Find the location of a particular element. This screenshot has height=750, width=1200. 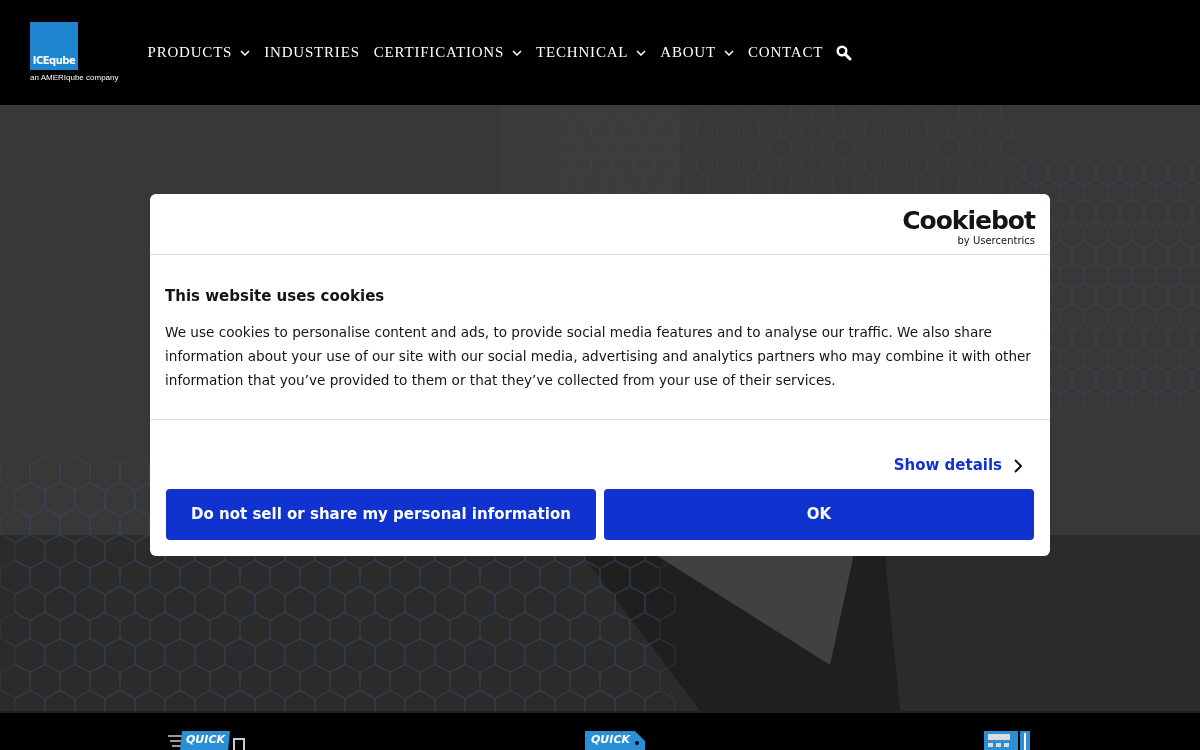

logo-mark: ICEqube is located at coordinates (54, 45).